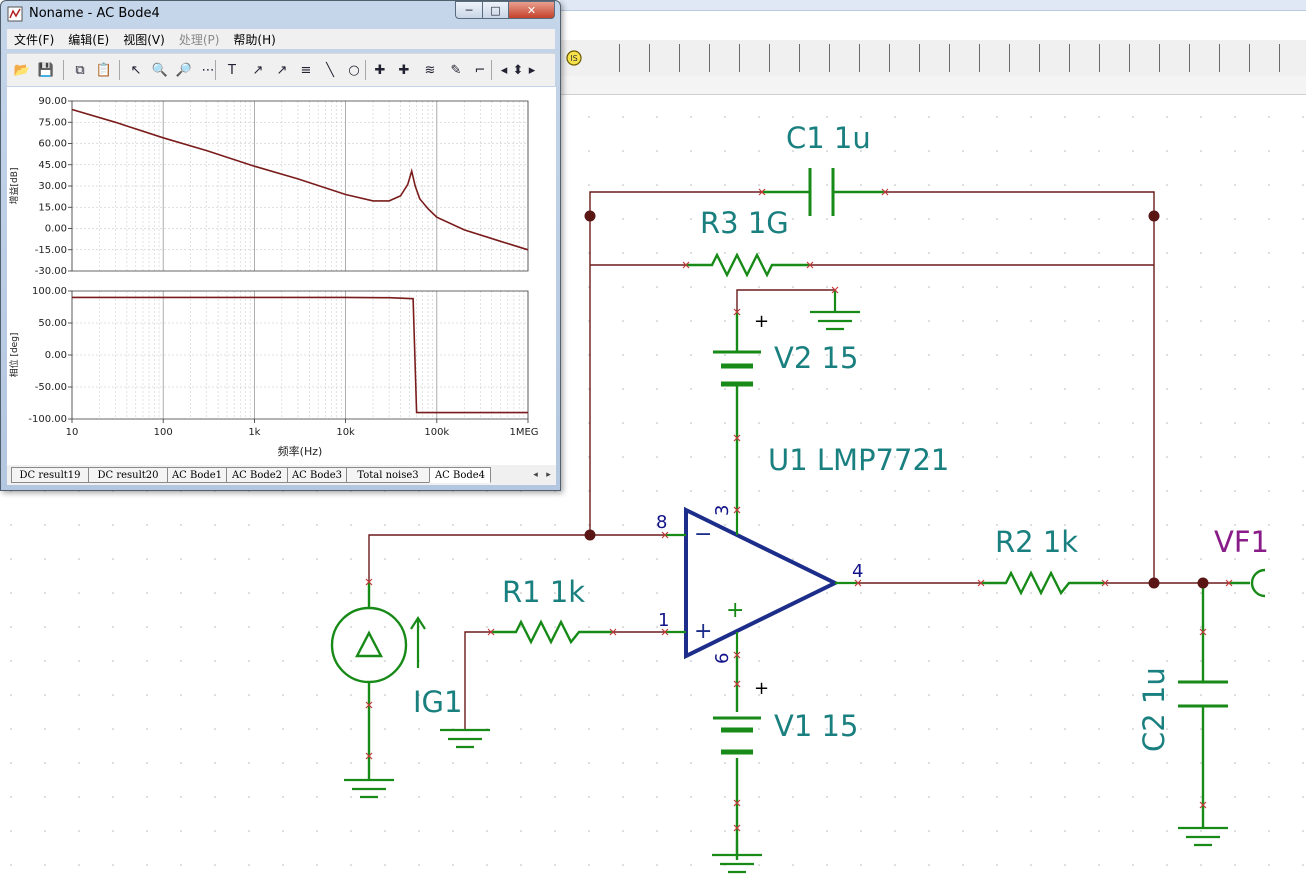  Describe the element at coordinates (257, 475) in the screenshot. I see `tab-ac-bode2: AC Bode2` at that location.